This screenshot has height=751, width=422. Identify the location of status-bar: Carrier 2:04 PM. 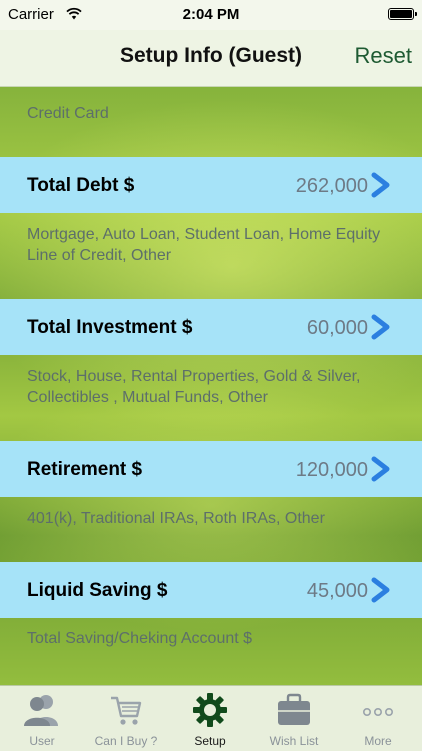
(211, 15).